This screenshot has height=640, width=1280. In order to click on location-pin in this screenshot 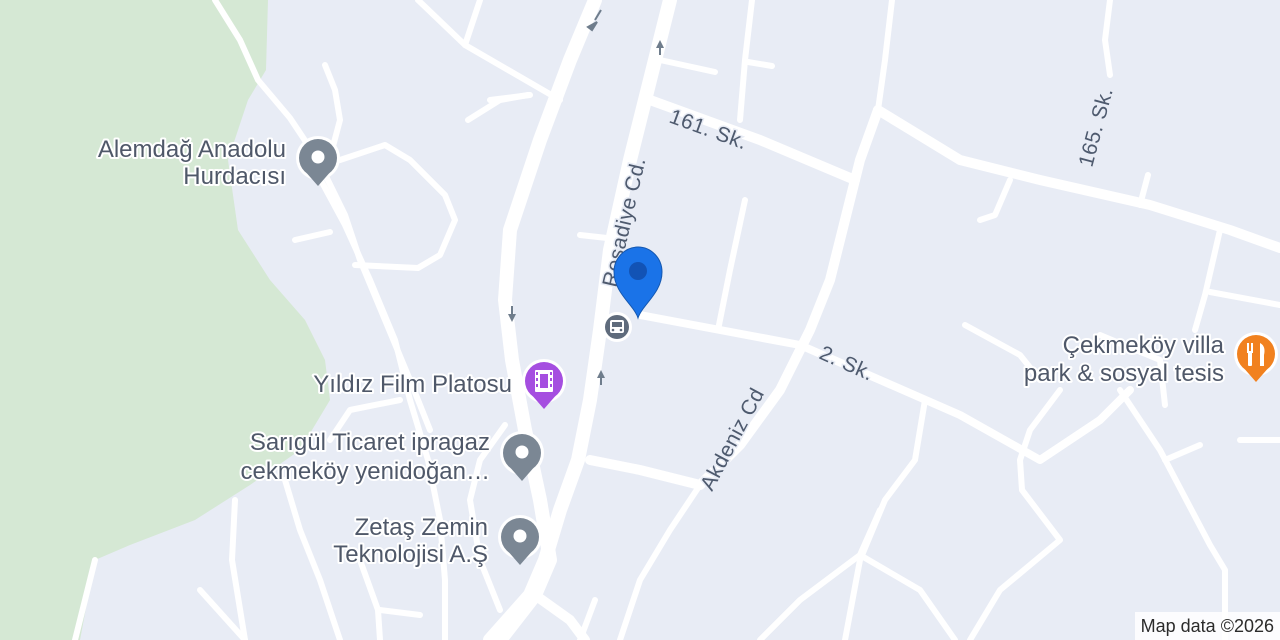, I will do `click(638, 283)`.